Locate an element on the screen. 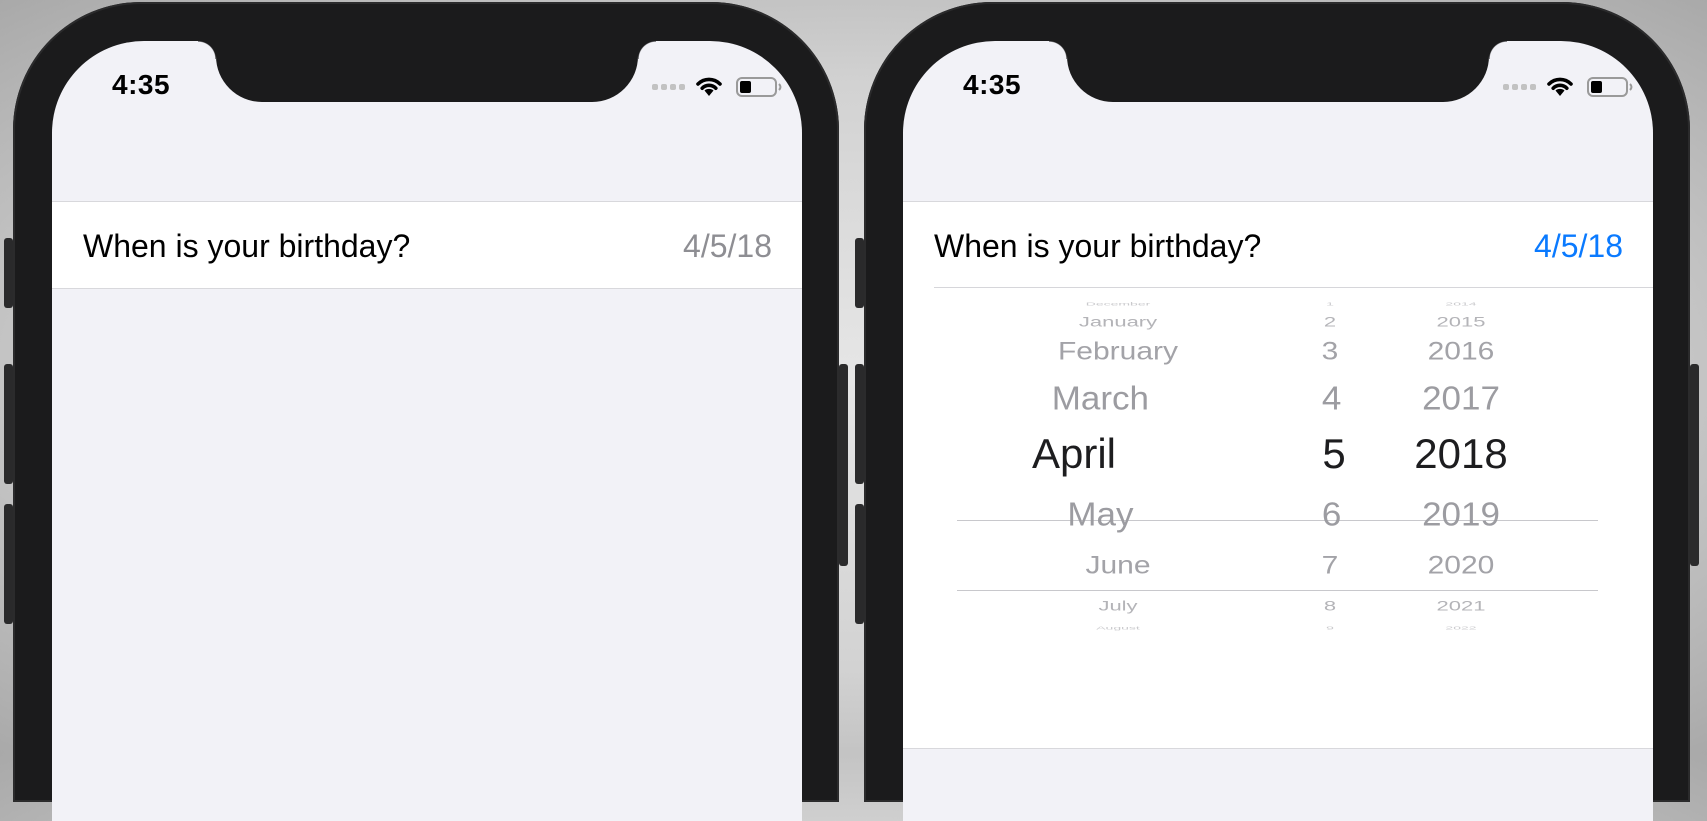 The image size is (1707, 821). selection-line-bottom is located at coordinates (1277, 590).